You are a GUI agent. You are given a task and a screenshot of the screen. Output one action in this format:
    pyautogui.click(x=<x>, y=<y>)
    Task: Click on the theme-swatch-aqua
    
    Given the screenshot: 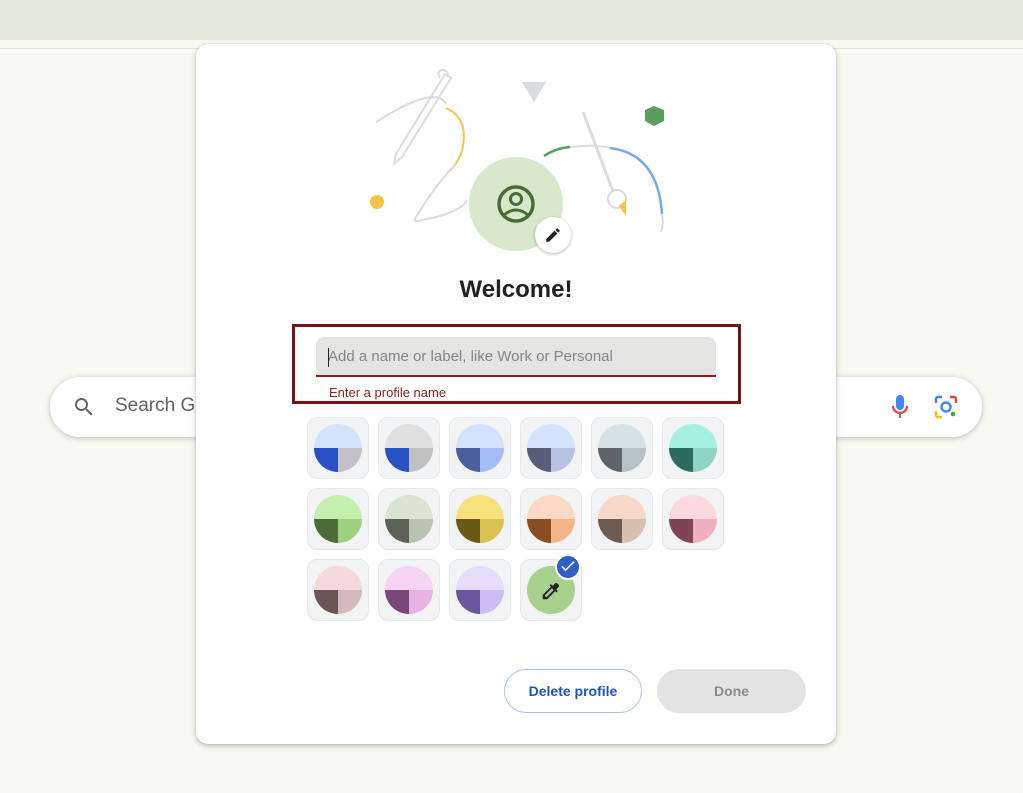 What is the action you would take?
    pyautogui.click(x=693, y=448)
    